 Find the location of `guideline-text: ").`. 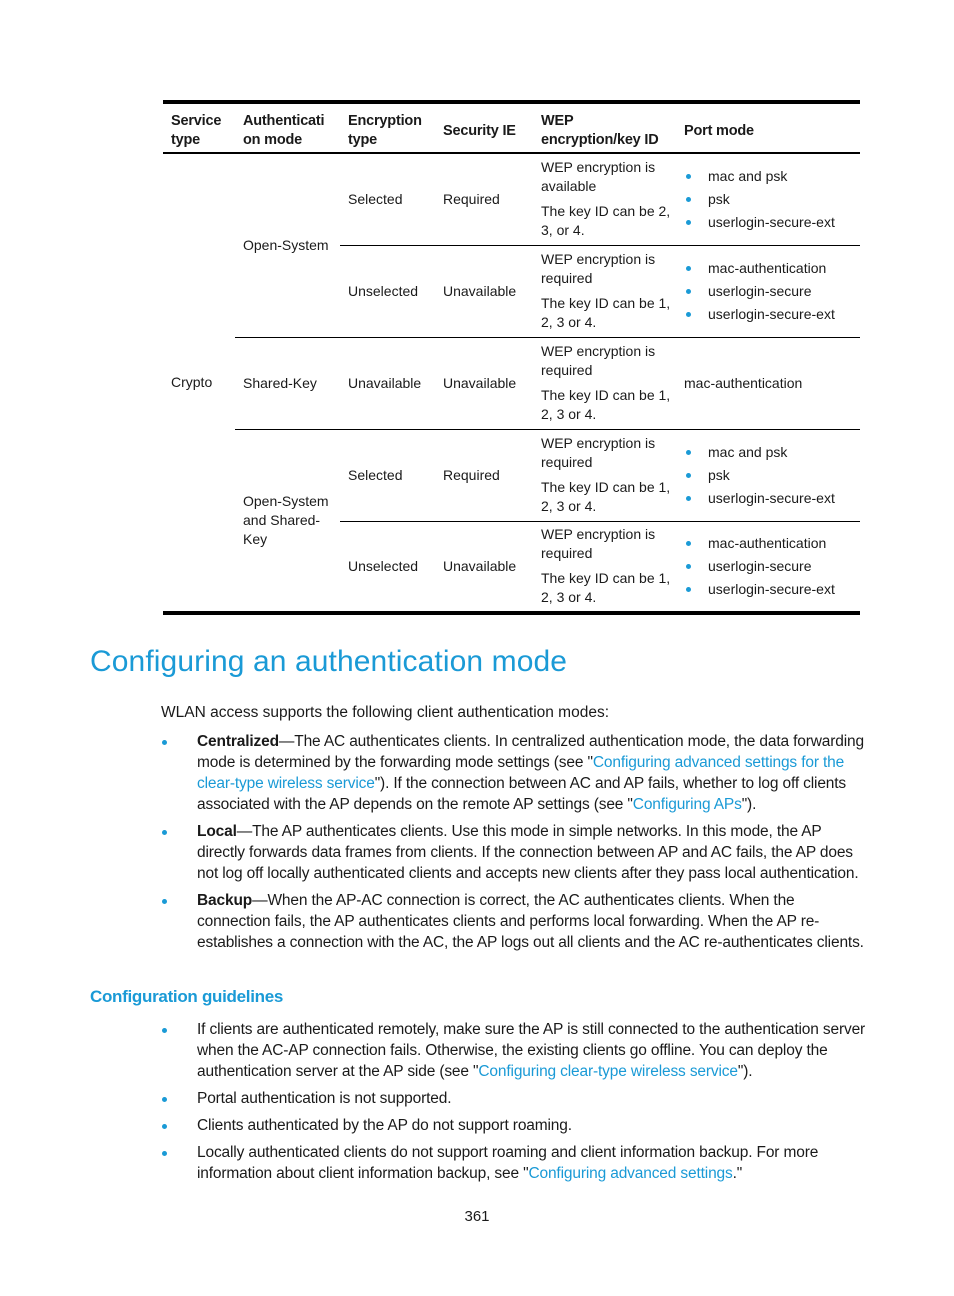

guideline-text: "). is located at coordinates (745, 1071).